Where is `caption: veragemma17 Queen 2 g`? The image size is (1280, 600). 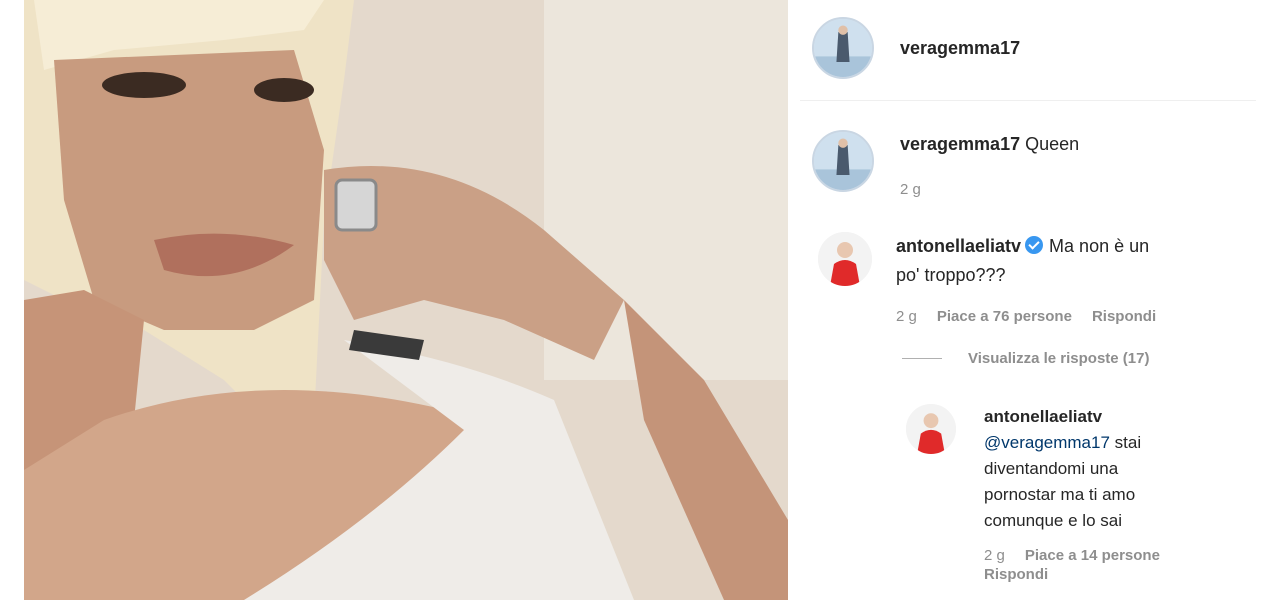
caption: veragemma17 Queen 2 g is located at coordinates (1032, 167).